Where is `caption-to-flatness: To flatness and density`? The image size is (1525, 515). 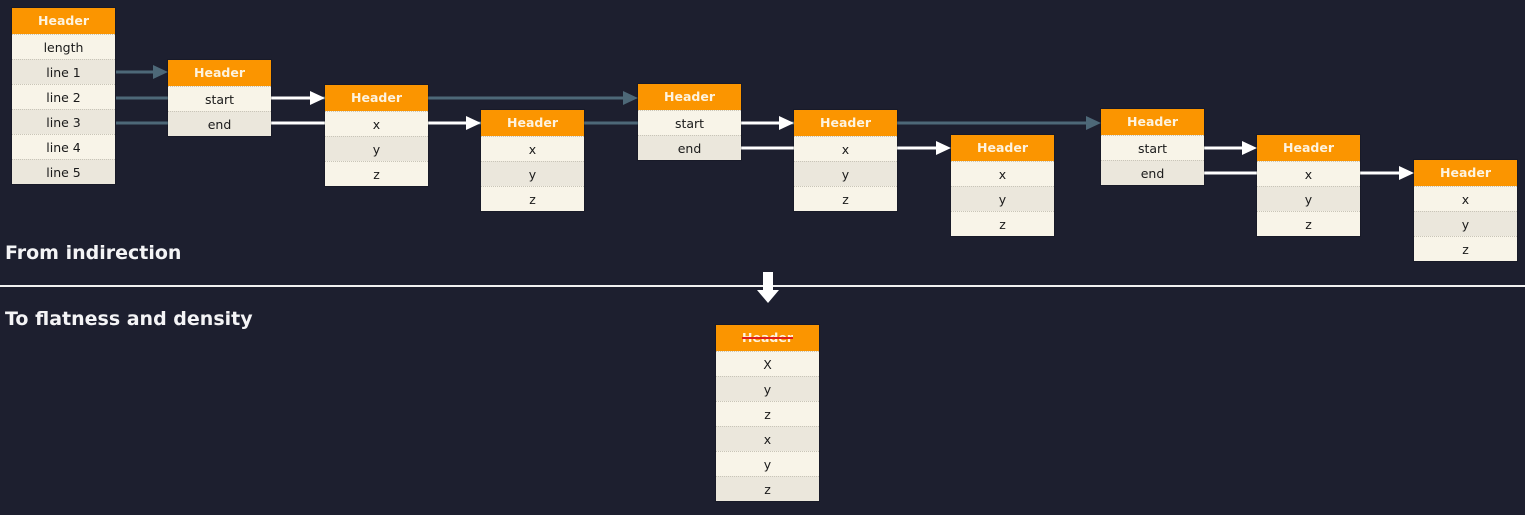
caption-to-flatness: To flatness and density is located at coordinates (129, 319).